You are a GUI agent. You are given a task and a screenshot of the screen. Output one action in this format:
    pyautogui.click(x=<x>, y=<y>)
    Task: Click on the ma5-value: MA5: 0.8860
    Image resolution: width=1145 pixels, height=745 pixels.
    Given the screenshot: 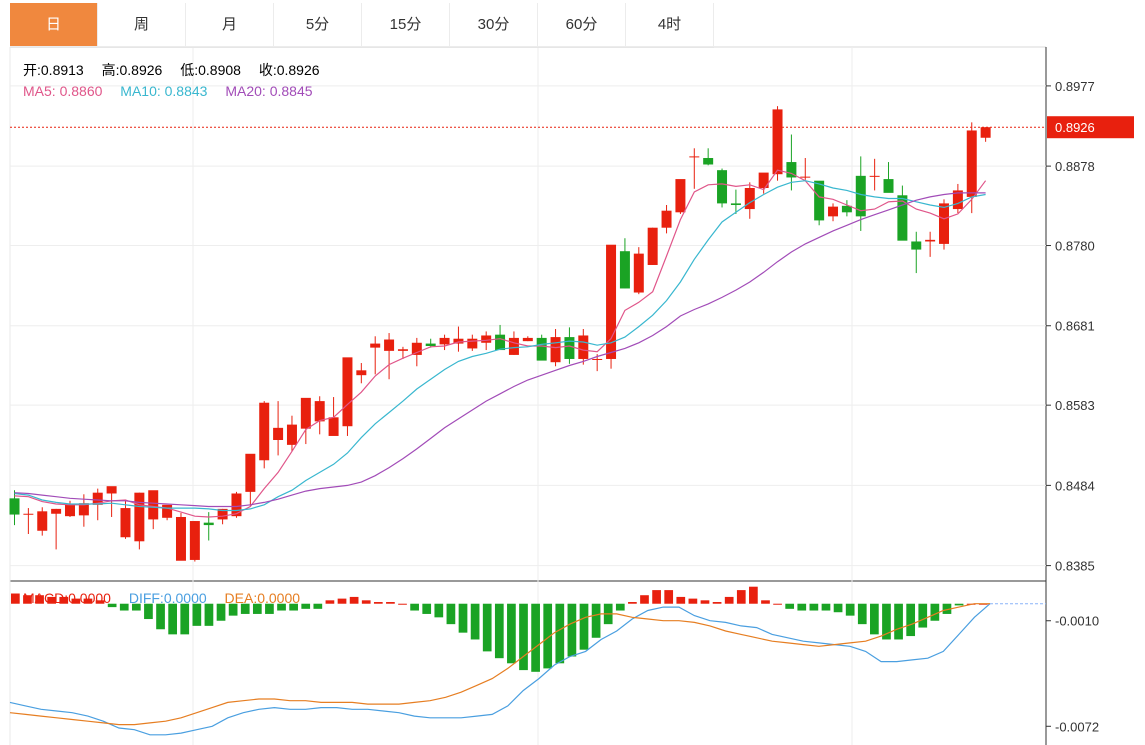 What is the action you would take?
    pyautogui.click(x=63, y=91)
    